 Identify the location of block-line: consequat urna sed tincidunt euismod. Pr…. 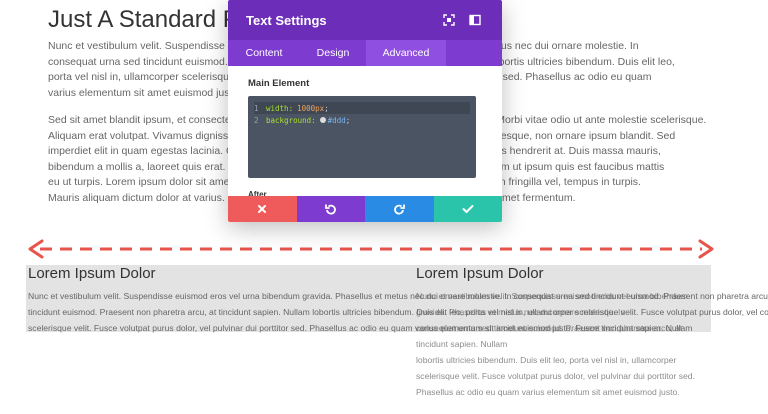
(549, 328).